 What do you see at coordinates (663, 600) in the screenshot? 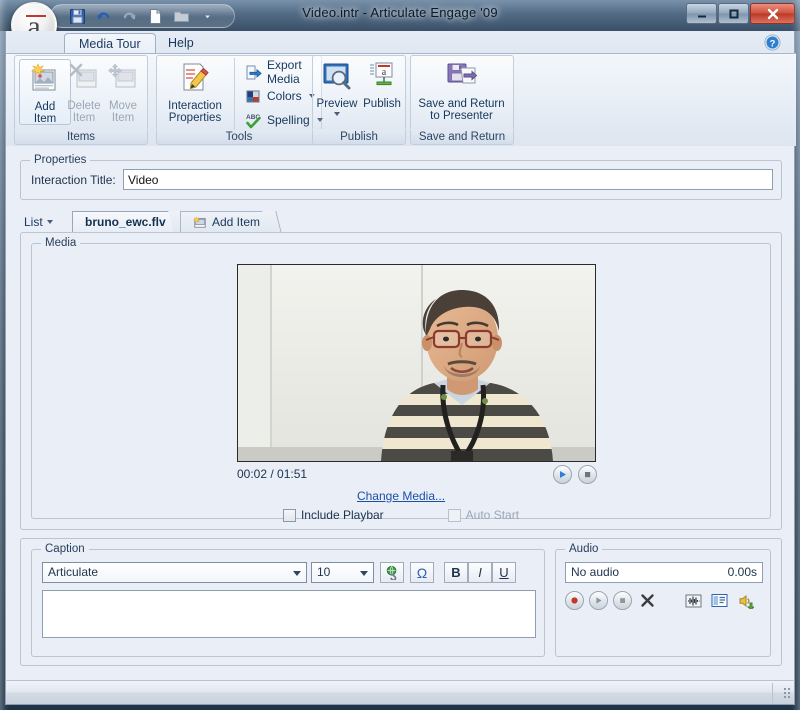
I see `audio-group: Audio No audio 0.00s` at bounding box center [663, 600].